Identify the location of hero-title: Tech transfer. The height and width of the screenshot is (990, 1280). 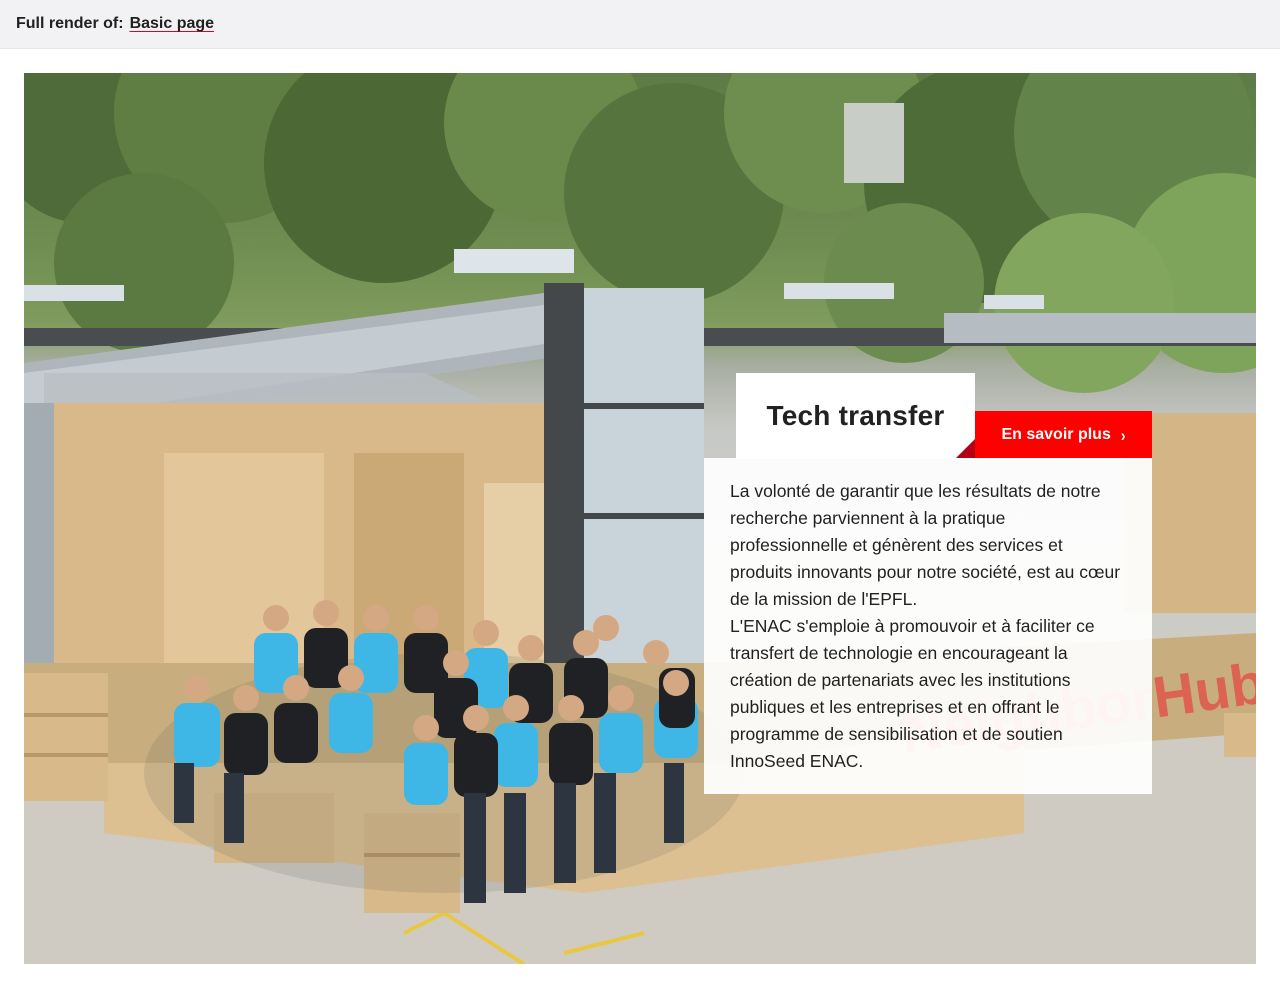
(855, 416).